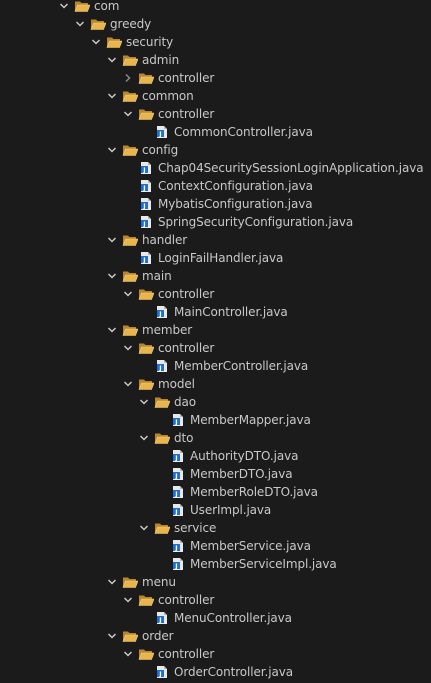  I want to click on tree-folder-row: handler, so click(215, 240).